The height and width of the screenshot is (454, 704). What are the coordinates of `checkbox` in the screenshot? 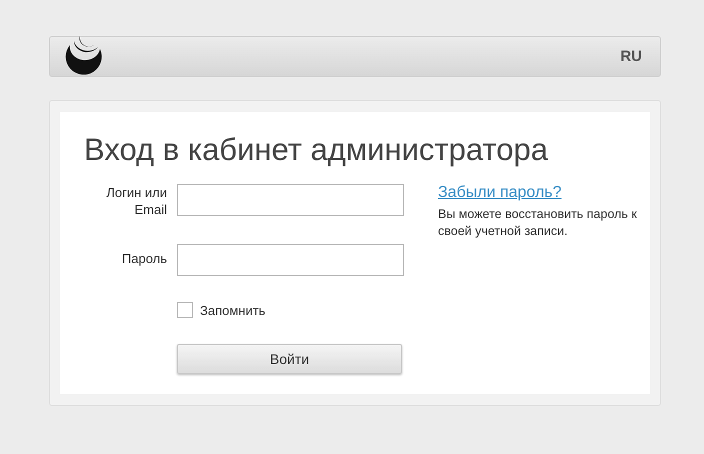 It's located at (185, 310).